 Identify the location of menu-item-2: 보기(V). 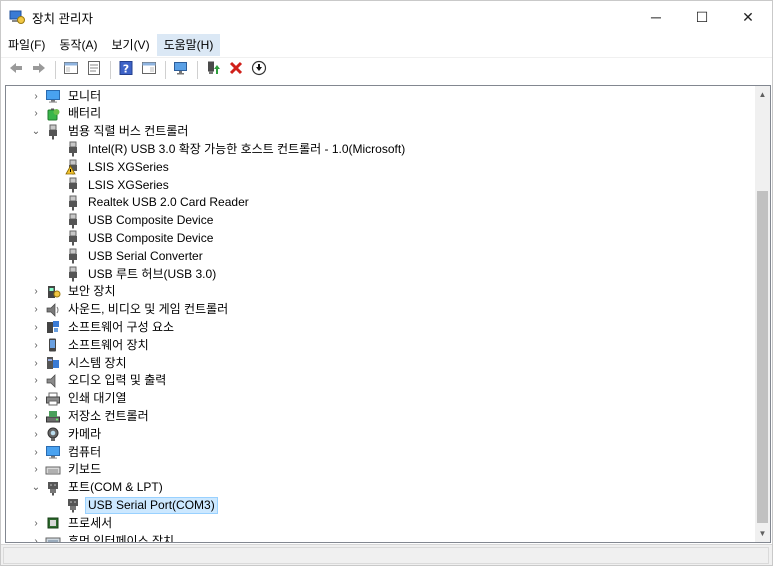
(130, 45).